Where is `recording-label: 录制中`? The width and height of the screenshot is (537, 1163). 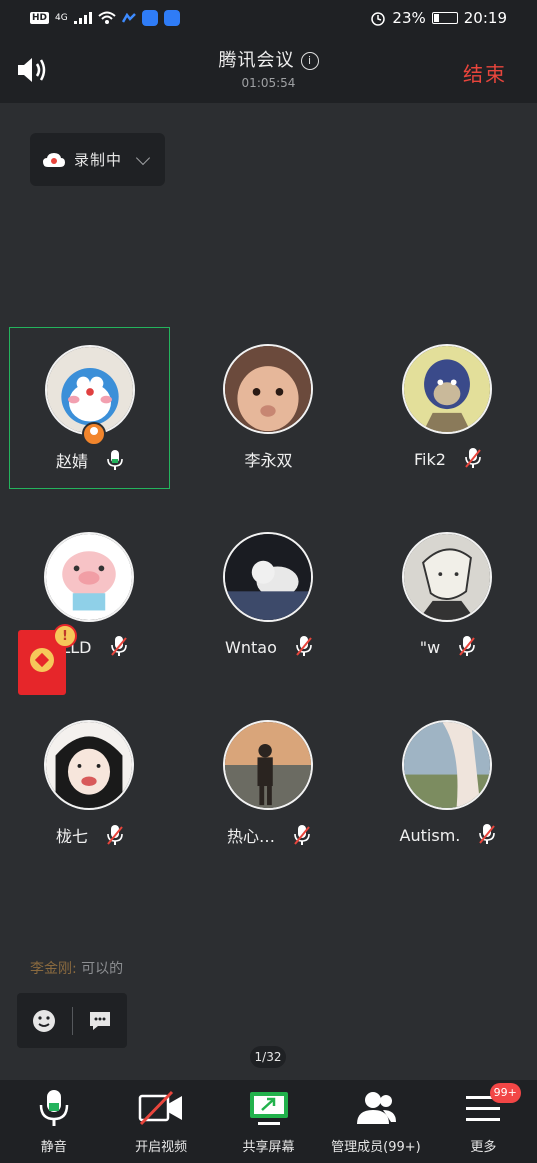
recording-label: 录制中 is located at coordinates (98, 160).